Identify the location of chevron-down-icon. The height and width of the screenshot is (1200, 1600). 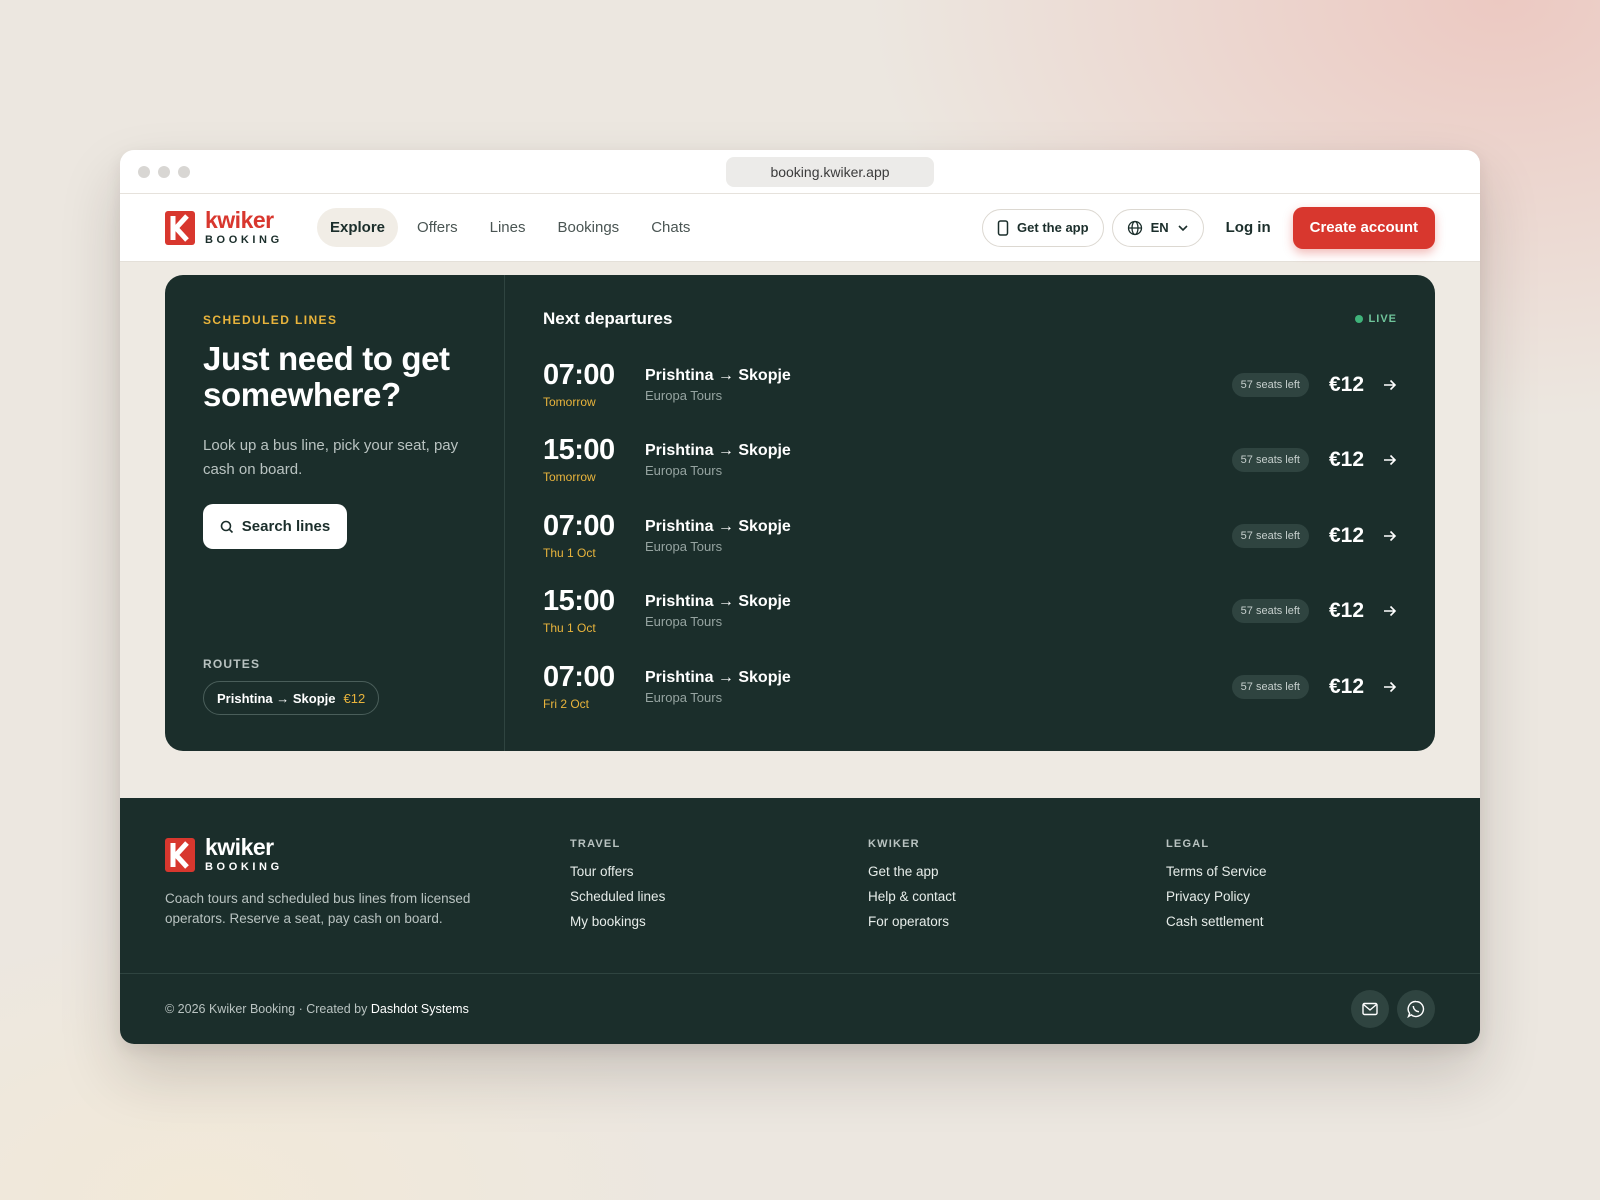
(1183, 227).